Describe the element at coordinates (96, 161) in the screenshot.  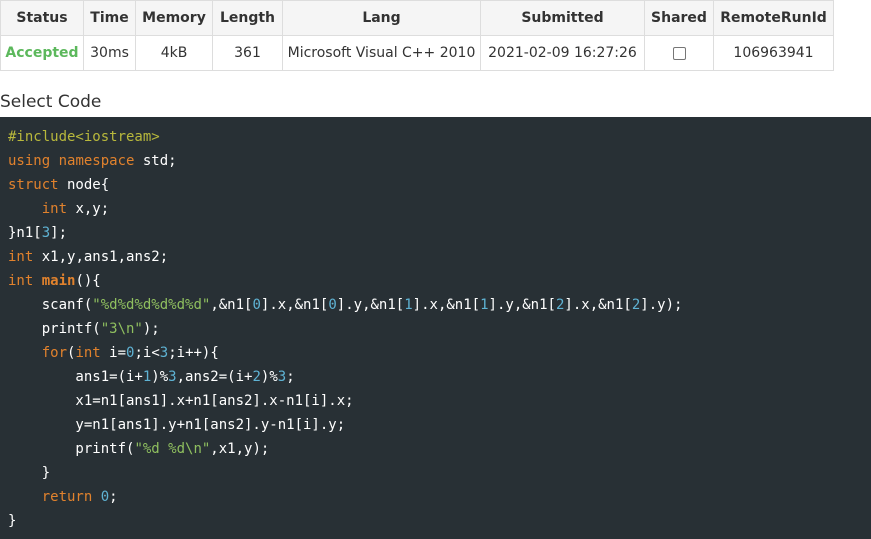
I see `code-token: namespace` at that location.